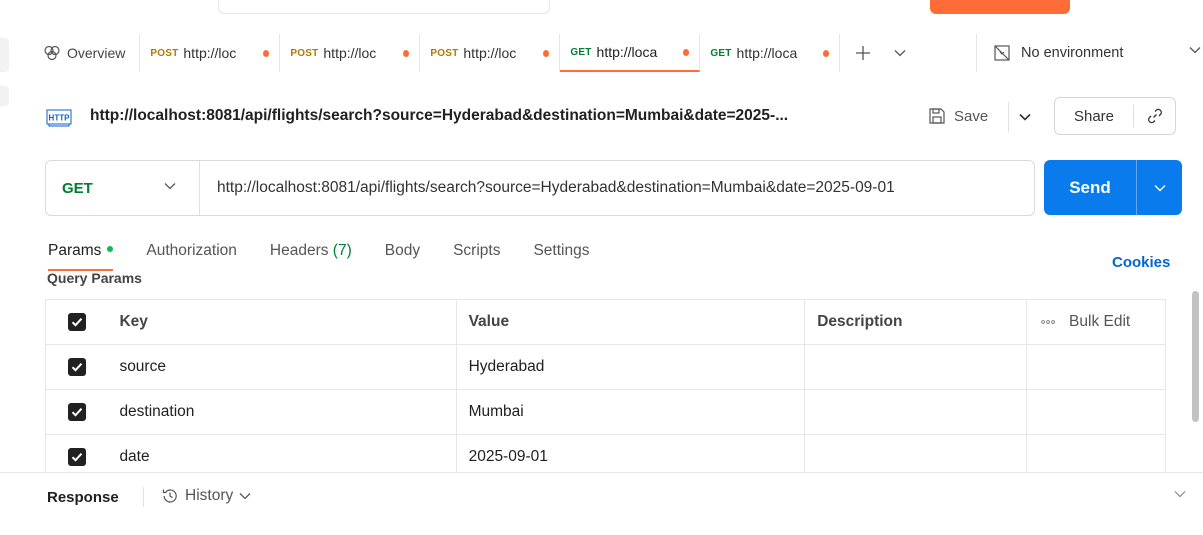 The image size is (1203, 535). I want to click on save-options-chevron-icon, so click(1025, 117).